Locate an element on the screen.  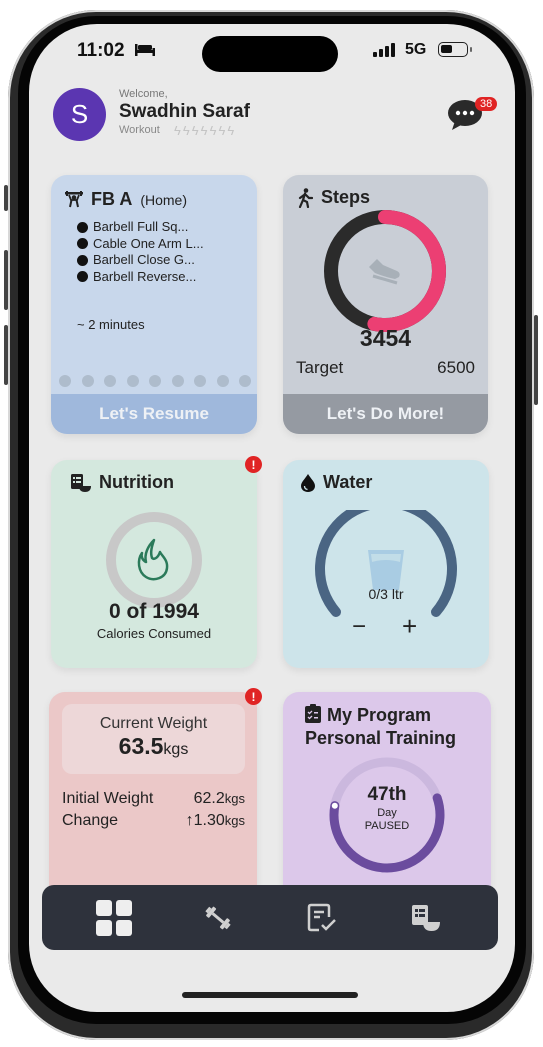
nutrition-title: Nutrition is located at coordinates (136, 482).